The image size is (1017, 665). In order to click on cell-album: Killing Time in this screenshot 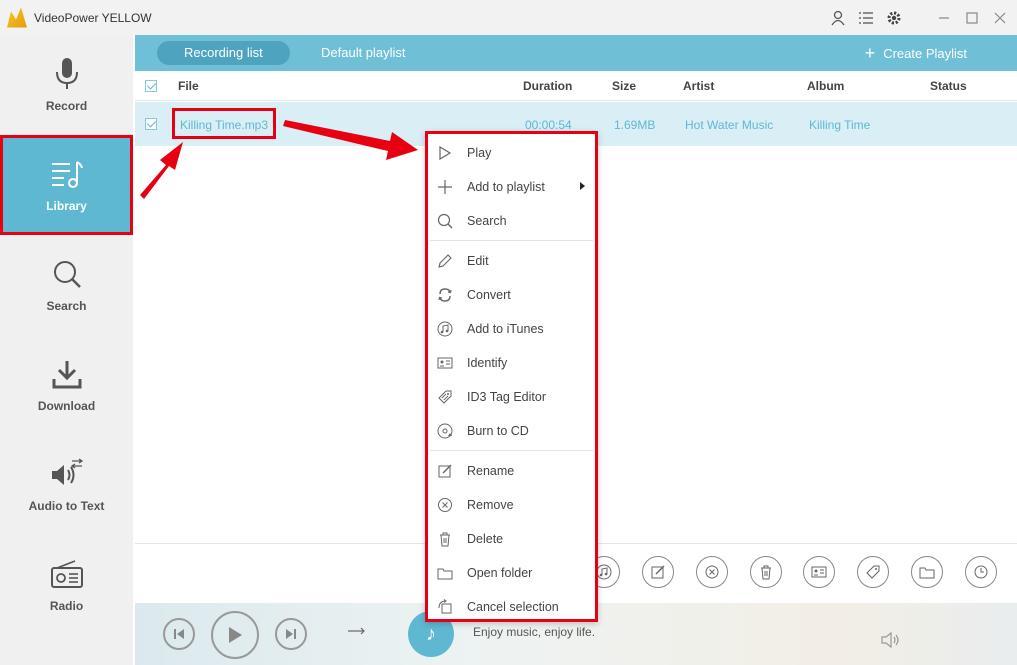, I will do `click(840, 125)`.